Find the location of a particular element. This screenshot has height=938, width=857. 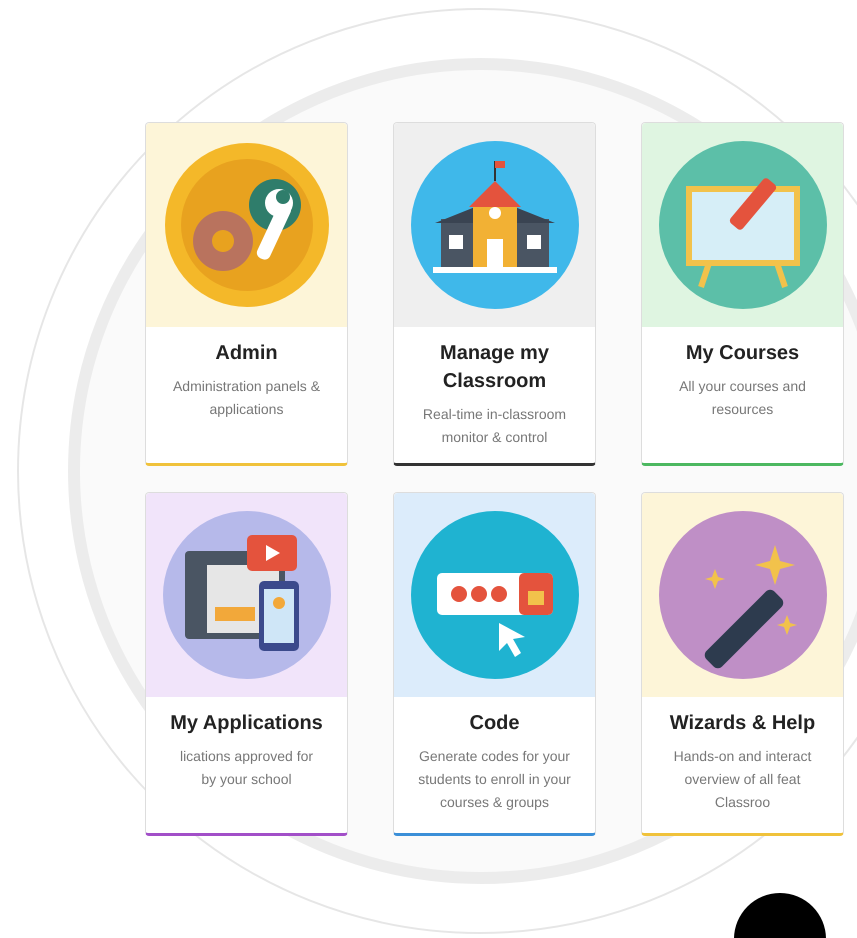

feature-card: Admin Administration panels & applications is located at coordinates (246, 294).